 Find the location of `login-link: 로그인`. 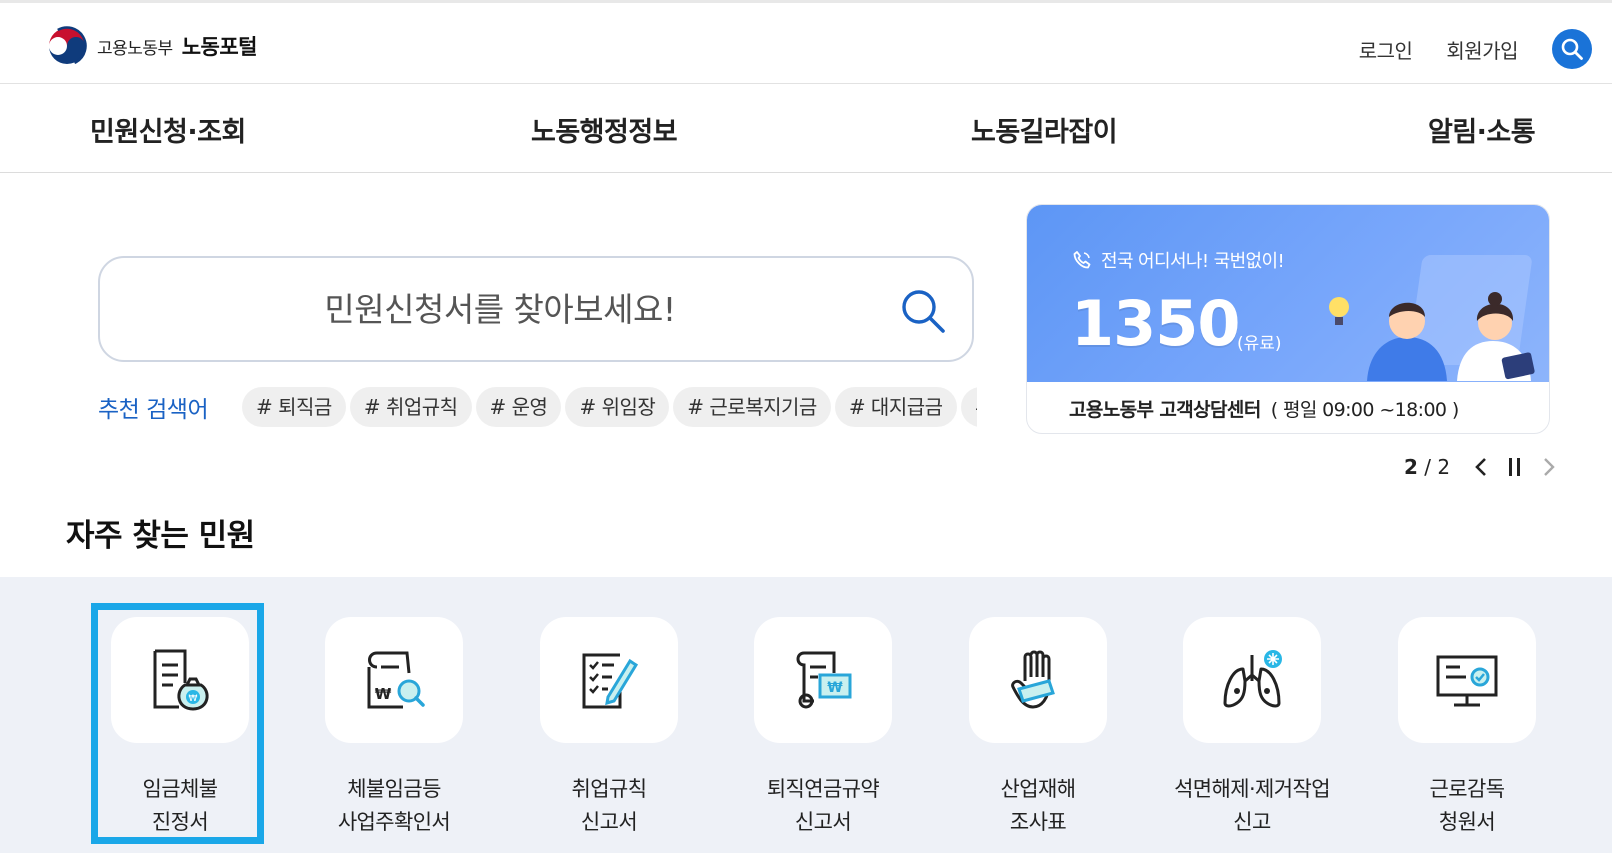

login-link: 로그인 is located at coordinates (1386, 49).